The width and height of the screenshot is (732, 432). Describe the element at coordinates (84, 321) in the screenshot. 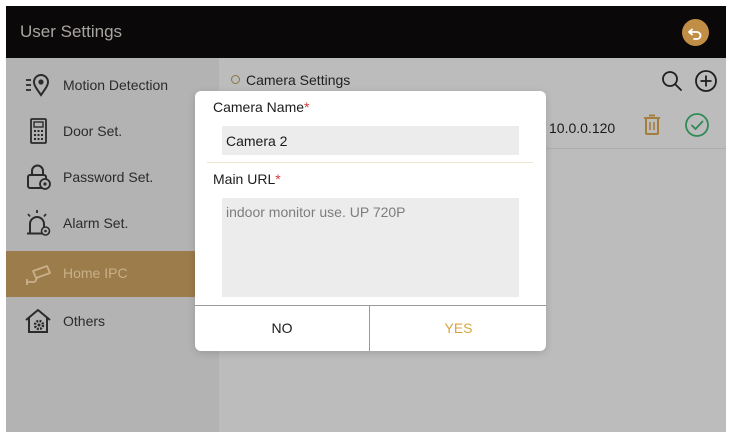

I see `sidebar-item-label: Others` at that location.